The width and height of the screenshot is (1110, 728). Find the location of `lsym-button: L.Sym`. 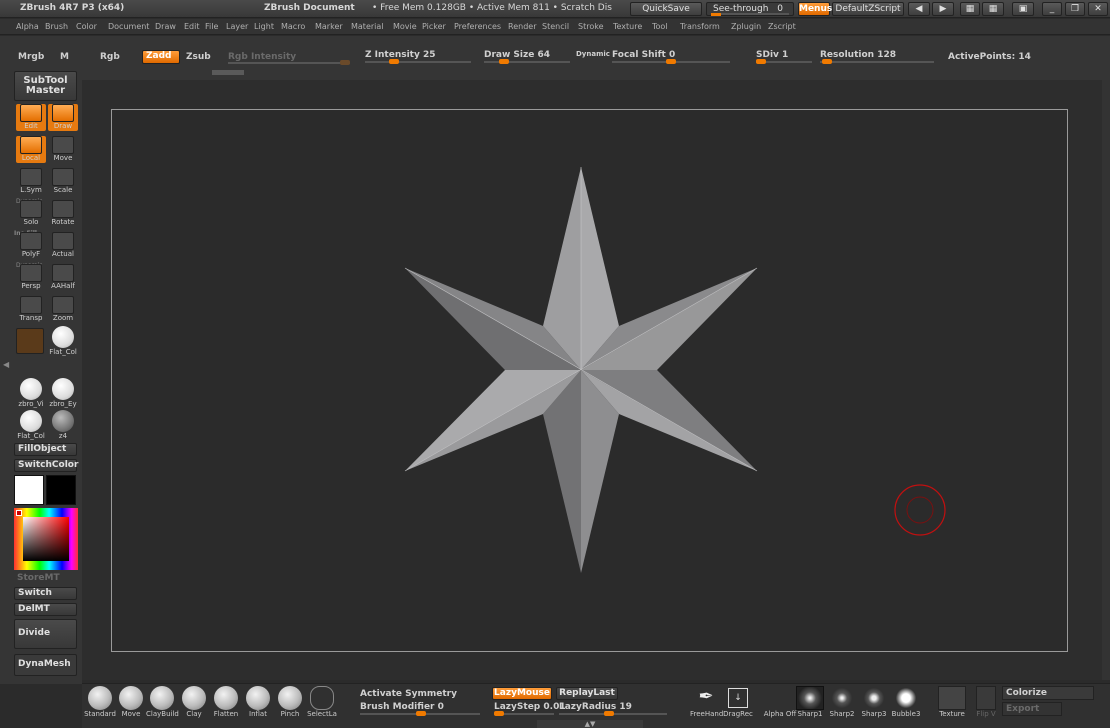

lsym-button: L.Sym is located at coordinates (31, 181).